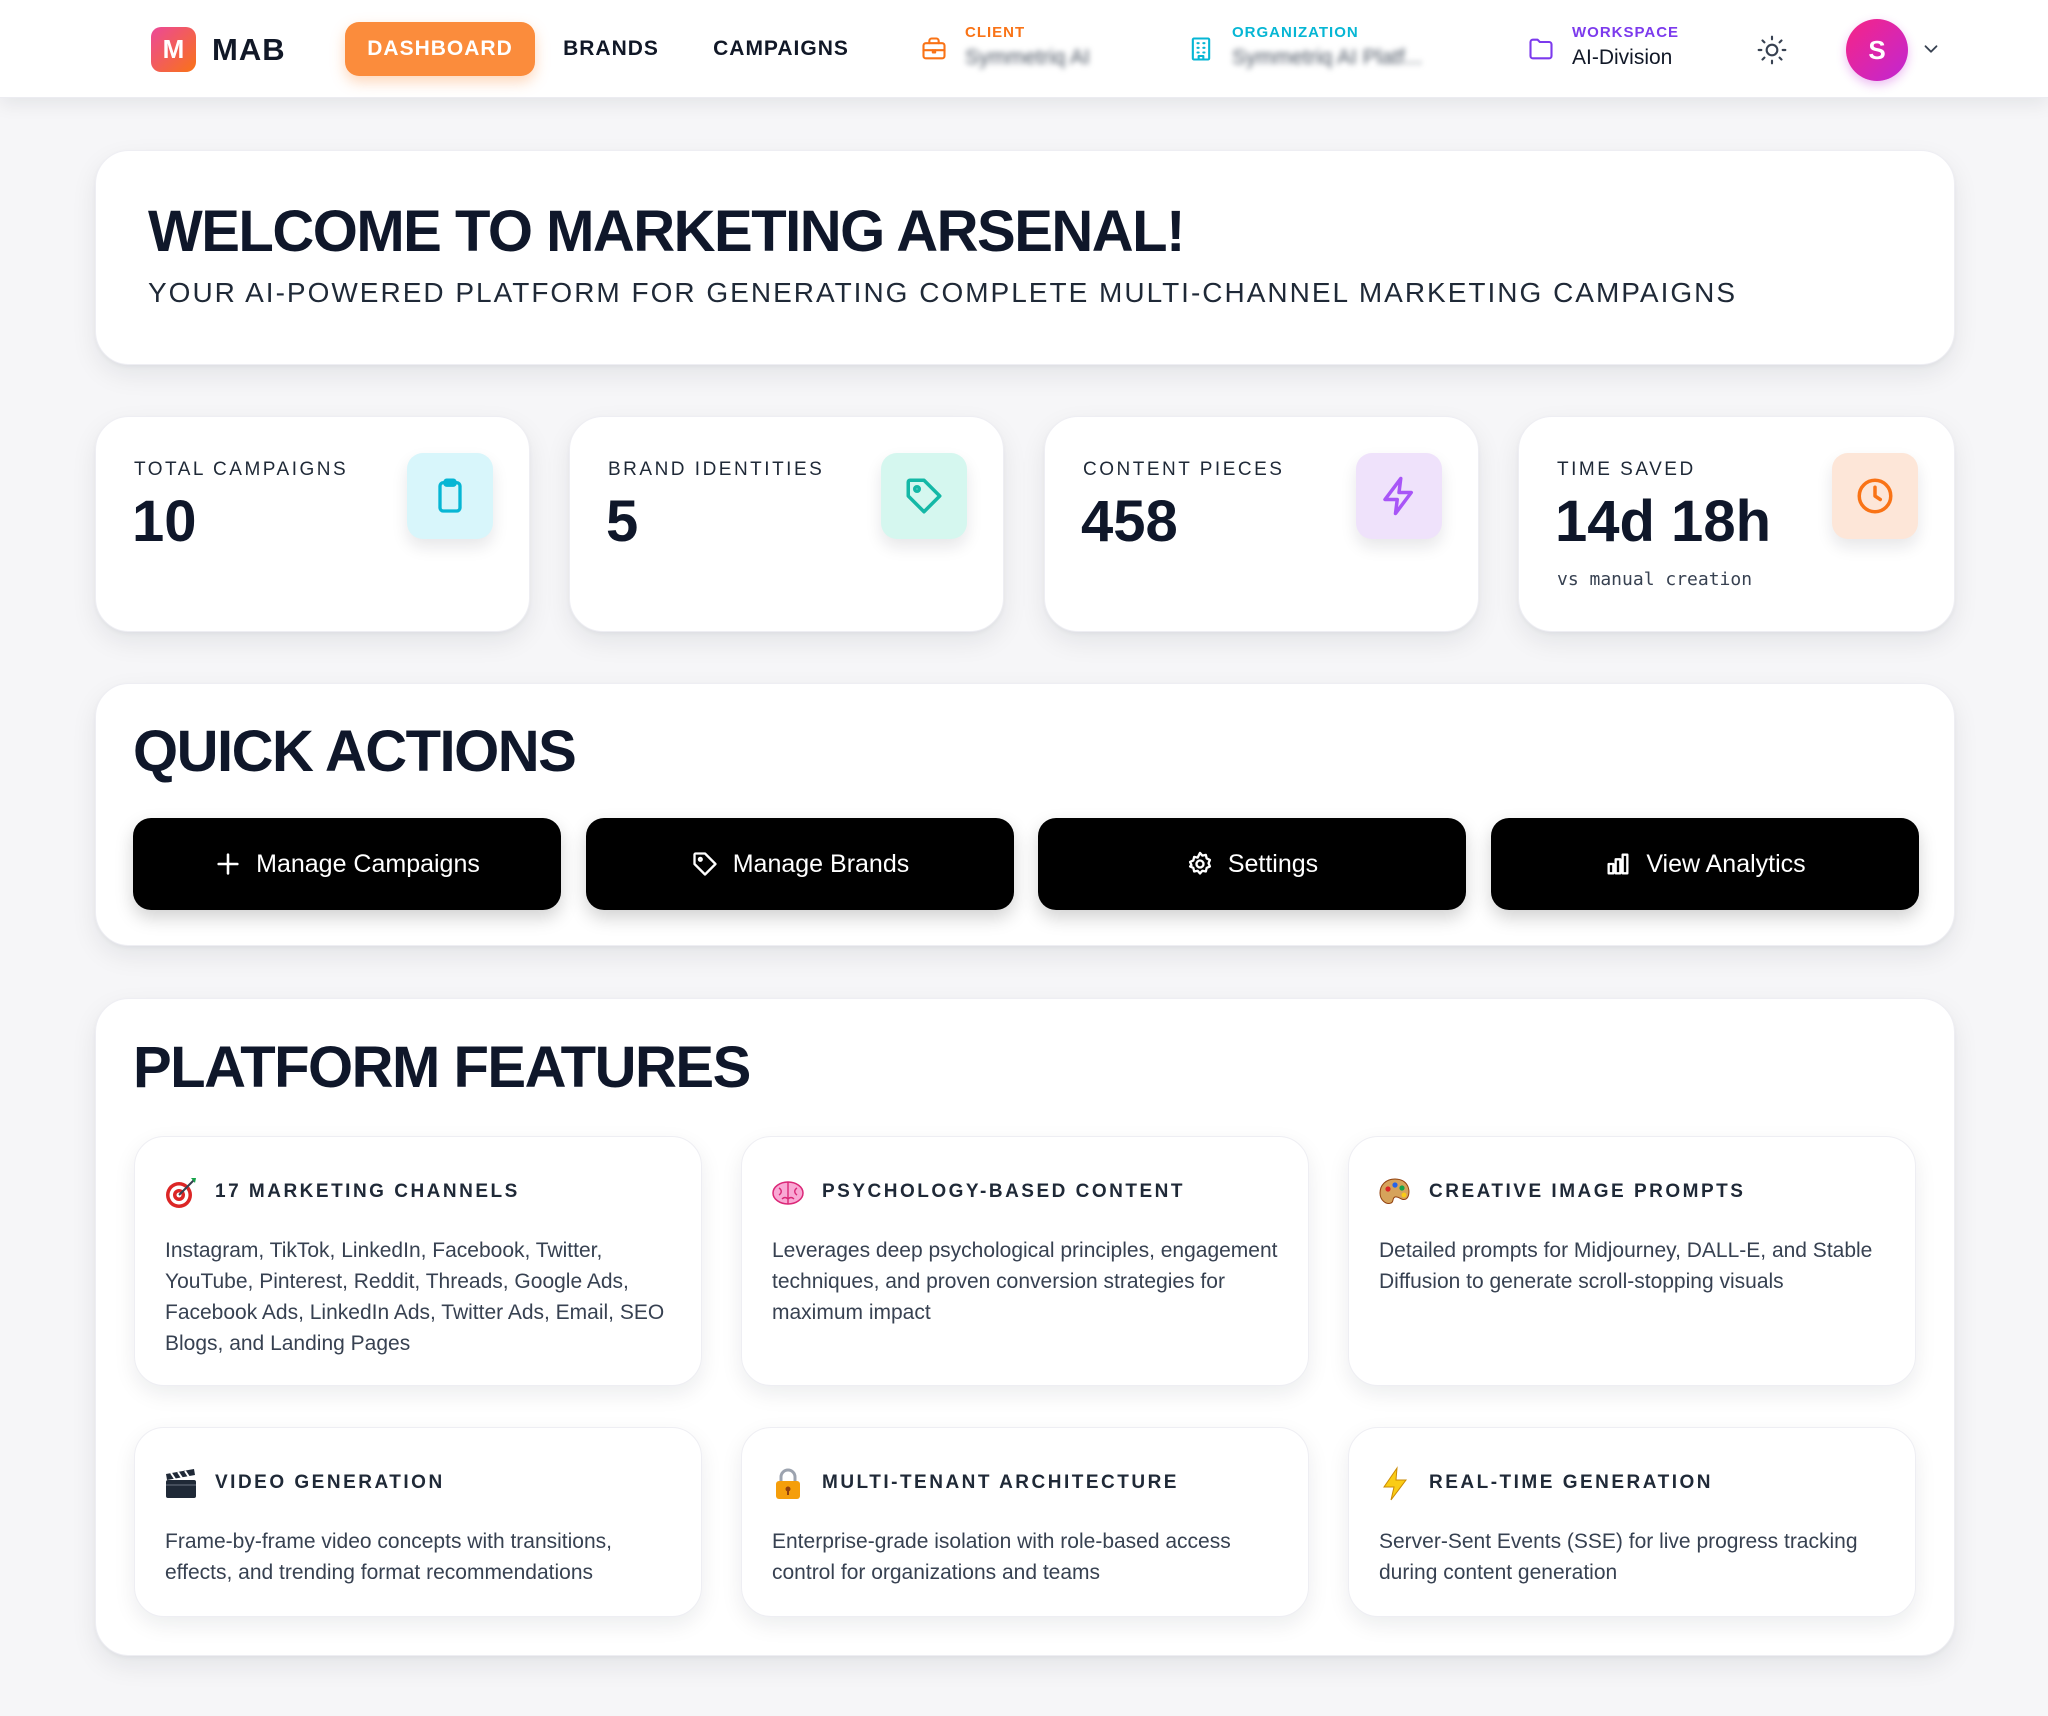  Describe the element at coordinates (312, 524) in the screenshot. I see `stat-card-total-campaigns: TOTAL CAMPAIGNS 10` at that location.